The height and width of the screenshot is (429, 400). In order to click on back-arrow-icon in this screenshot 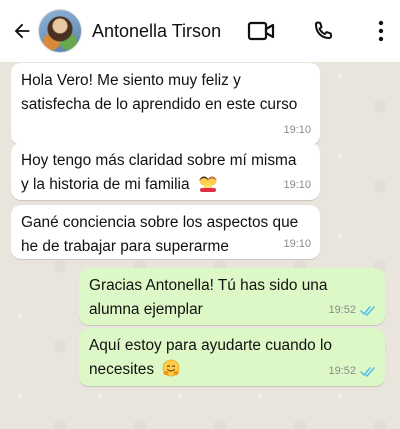, I will do `click(22, 31)`.